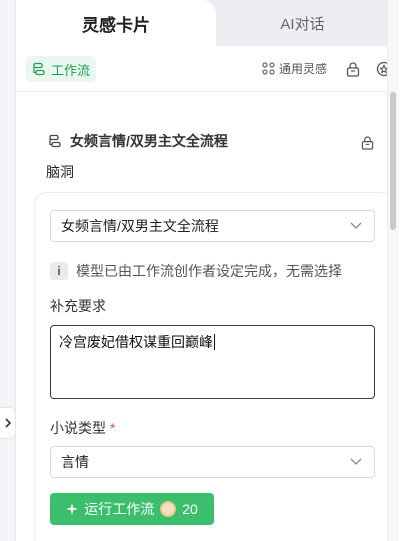 The height and width of the screenshot is (541, 411). I want to click on run-workflow-label: 运行工作流, so click(119, 509).